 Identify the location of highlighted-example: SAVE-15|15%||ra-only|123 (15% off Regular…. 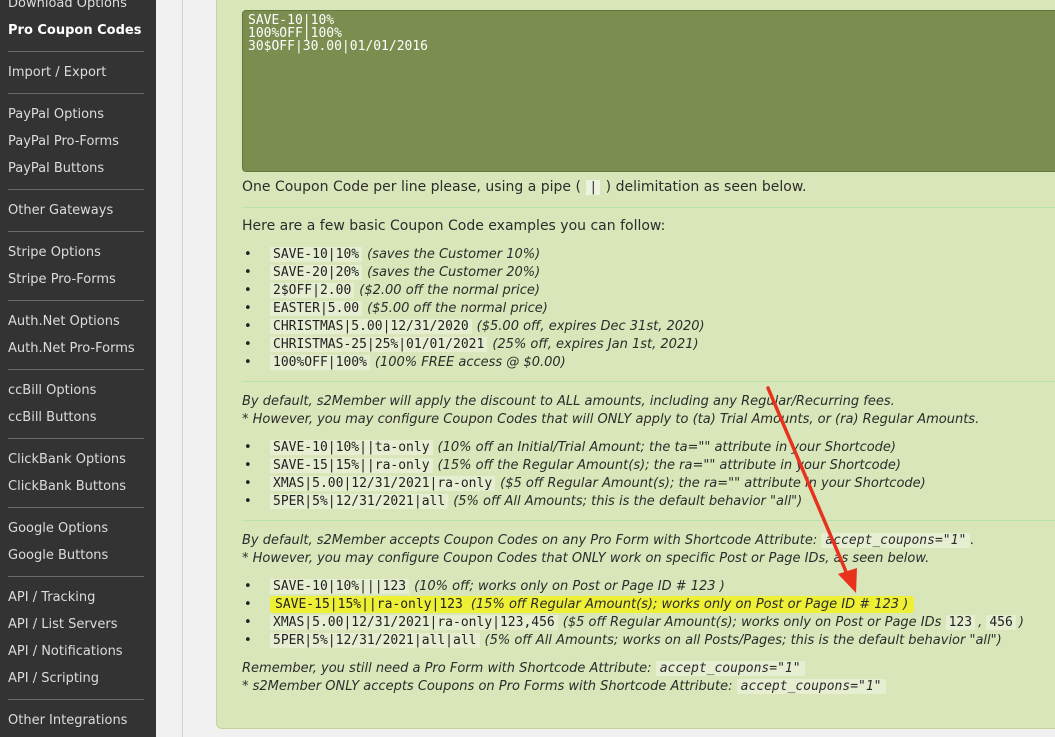
(592, 604).